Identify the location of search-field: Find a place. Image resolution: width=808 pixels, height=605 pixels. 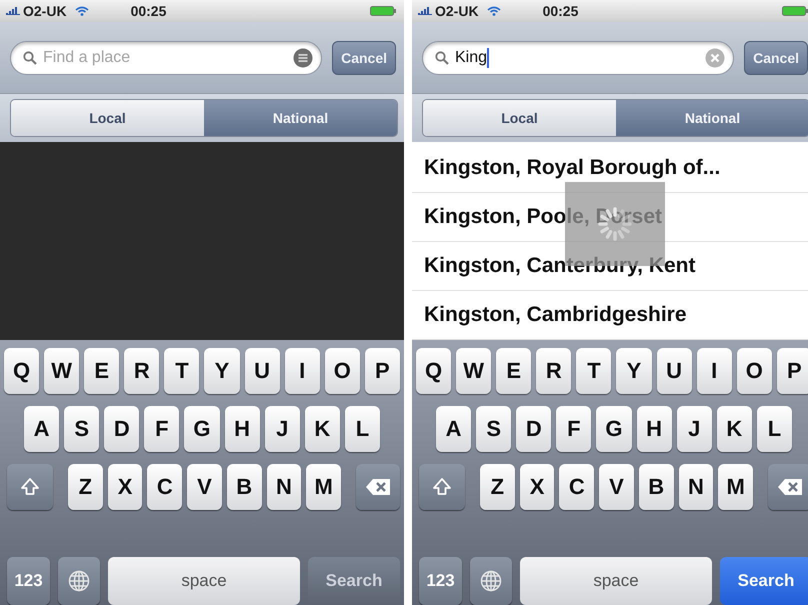
(105, 57).